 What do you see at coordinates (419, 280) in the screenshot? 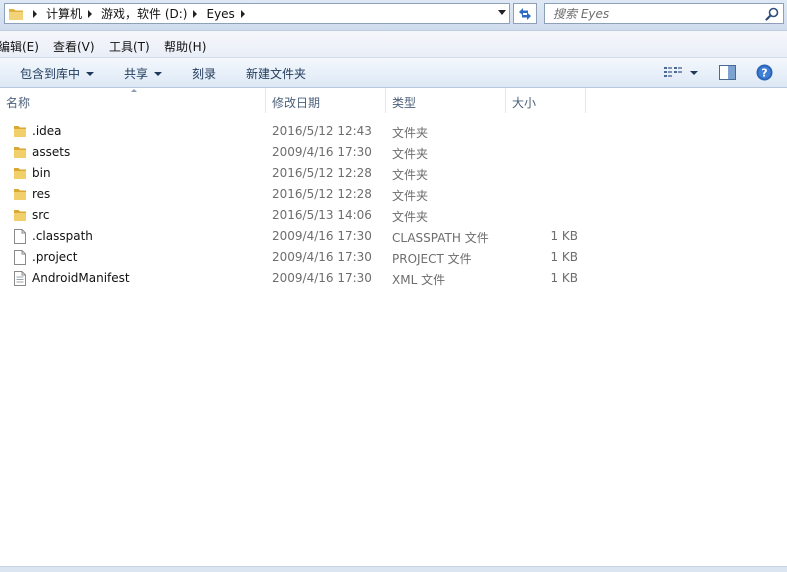
I see `file-type: XML 文件` at bounding box center [419, 280].